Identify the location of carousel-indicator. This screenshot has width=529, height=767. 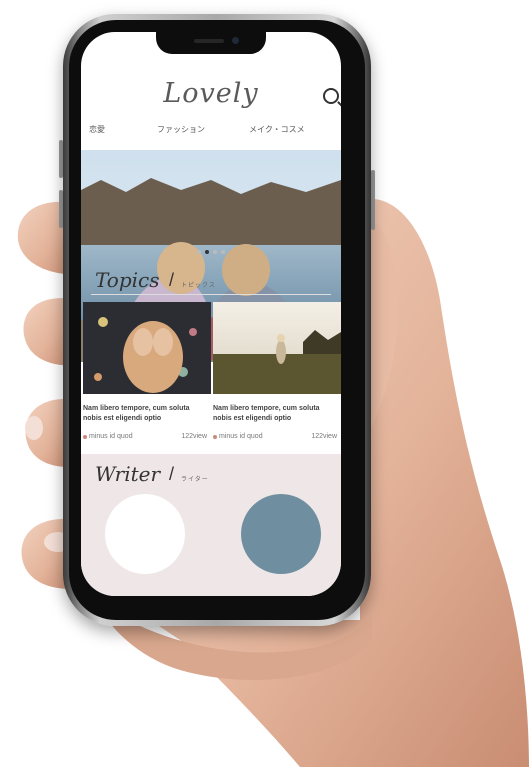
(211, 252).